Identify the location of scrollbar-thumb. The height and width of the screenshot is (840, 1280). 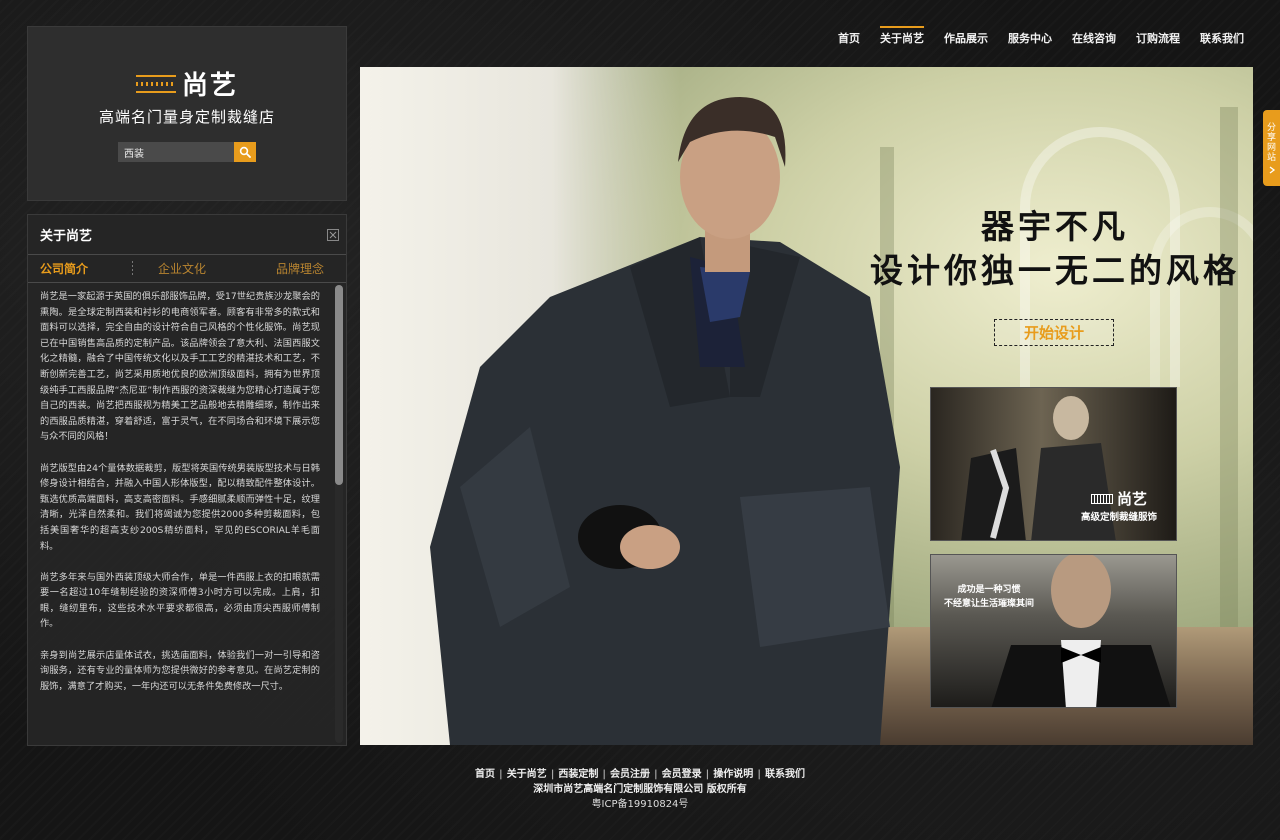
(339, 385).